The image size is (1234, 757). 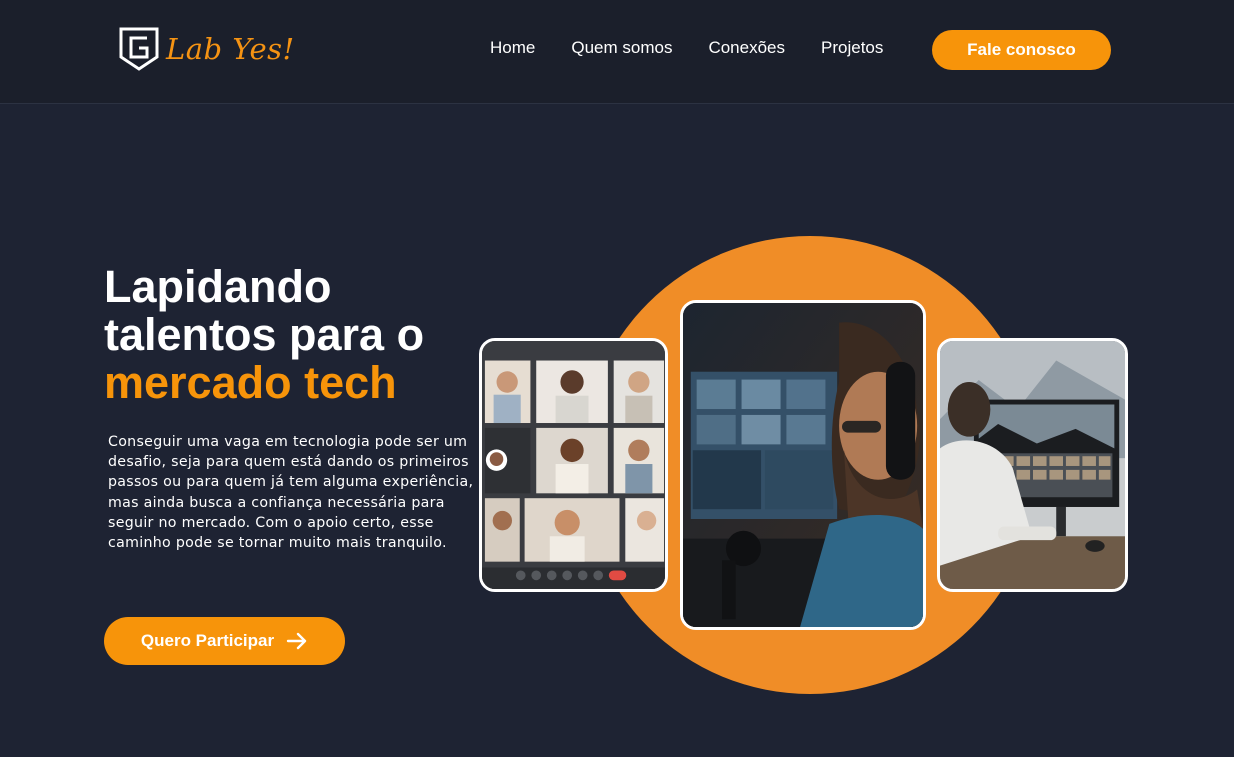 I want to click on man-desk-monitor-image, so click(x=1032, y=465).